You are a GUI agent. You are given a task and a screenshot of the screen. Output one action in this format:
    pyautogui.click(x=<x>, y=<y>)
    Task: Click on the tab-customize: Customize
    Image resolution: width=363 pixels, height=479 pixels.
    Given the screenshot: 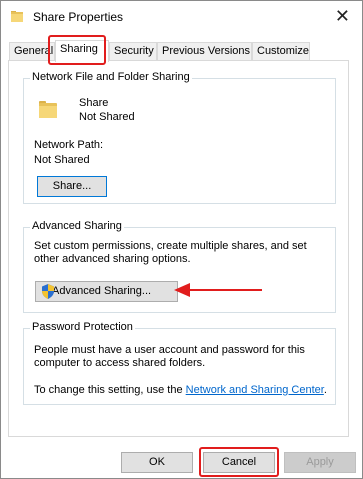 What is the action you would take?
    pyautogui.click(x=281, y=51)
    